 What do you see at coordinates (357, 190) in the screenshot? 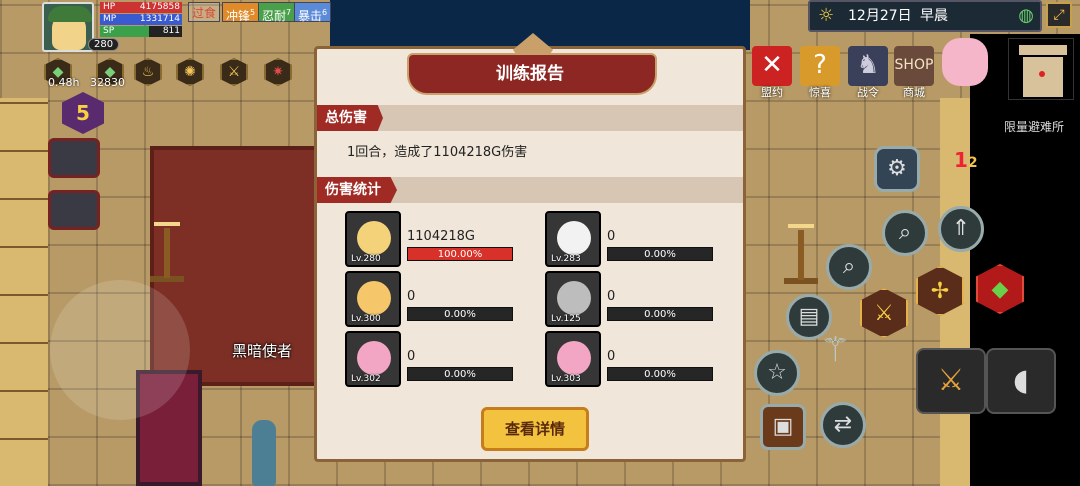
I see `damage-stats-label: 伤害统计` at bounding box center [357, 190].